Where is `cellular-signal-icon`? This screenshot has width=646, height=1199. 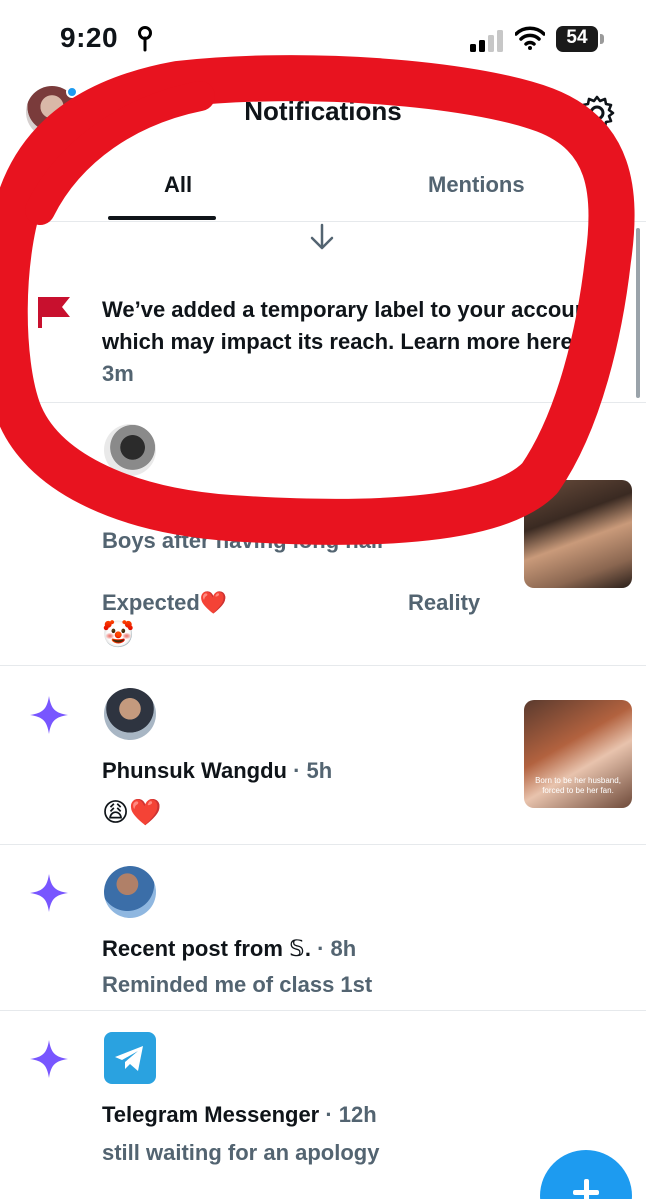 cellular-signal-icon is located at coordinates (486, 41).